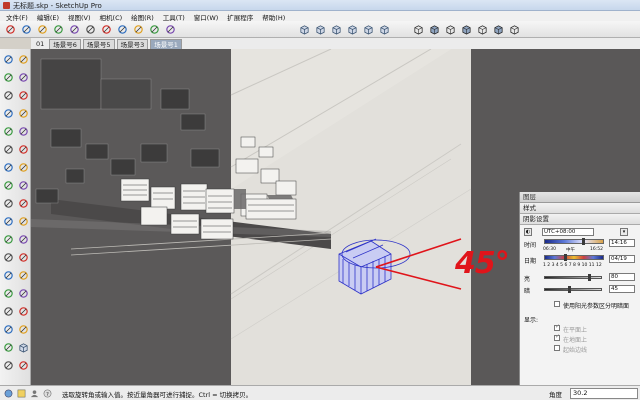 The width and height of the screenshot is (640, 400). Describe the element at coordinates (8, 257) in the screenshot. I see `axes-icon` at that location.